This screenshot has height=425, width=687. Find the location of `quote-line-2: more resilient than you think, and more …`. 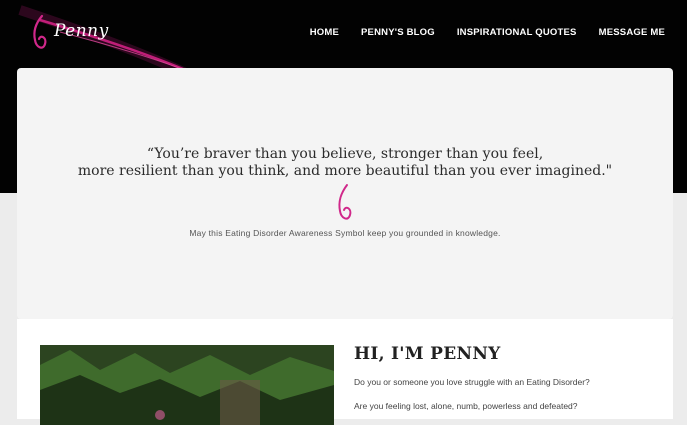

quote-line-2: more resilient than you think, and more … is located at coordinates (345, 171).